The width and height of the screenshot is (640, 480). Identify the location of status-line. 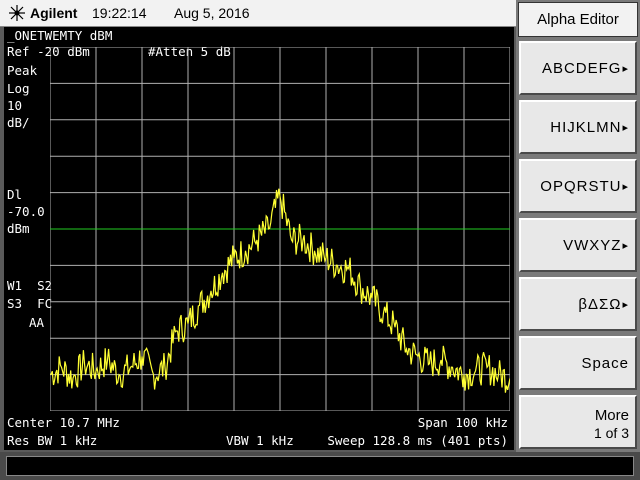
(320, 466).